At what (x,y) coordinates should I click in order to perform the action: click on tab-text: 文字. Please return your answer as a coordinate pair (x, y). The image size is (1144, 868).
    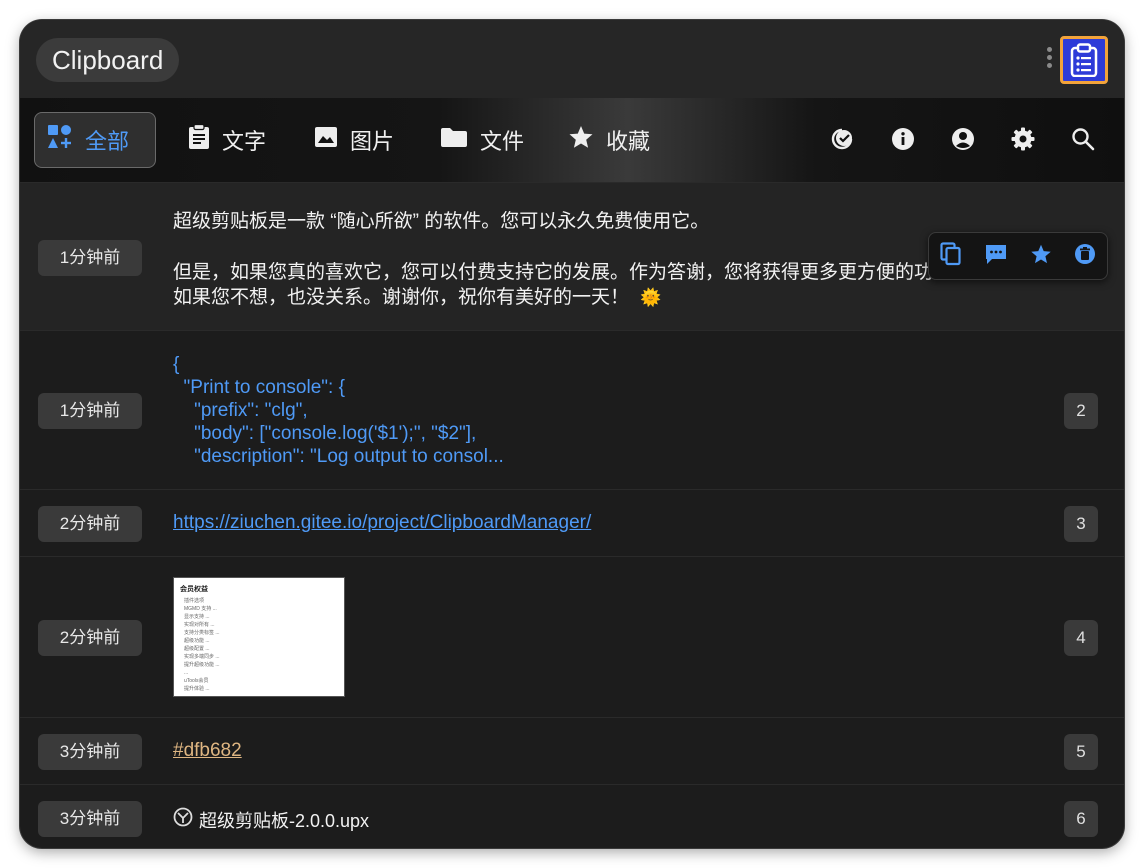
    Looking at the image, I should click on (227, 140).